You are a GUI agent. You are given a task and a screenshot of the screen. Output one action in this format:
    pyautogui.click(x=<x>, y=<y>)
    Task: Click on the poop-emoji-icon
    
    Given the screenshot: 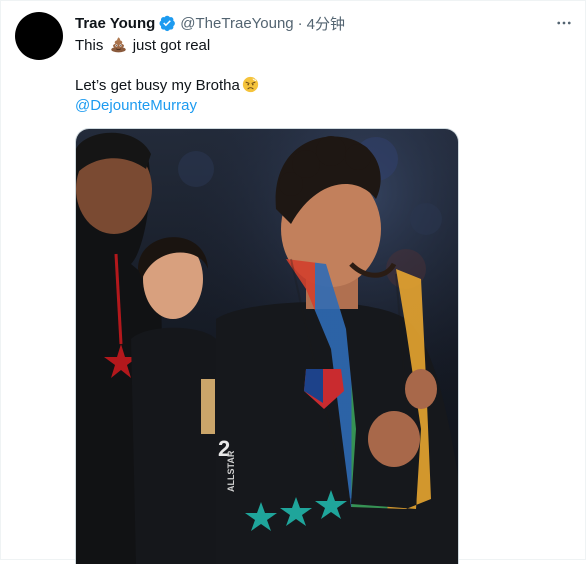 What is the action you would take?
    pyautogui.click(x=118, y=44)
    